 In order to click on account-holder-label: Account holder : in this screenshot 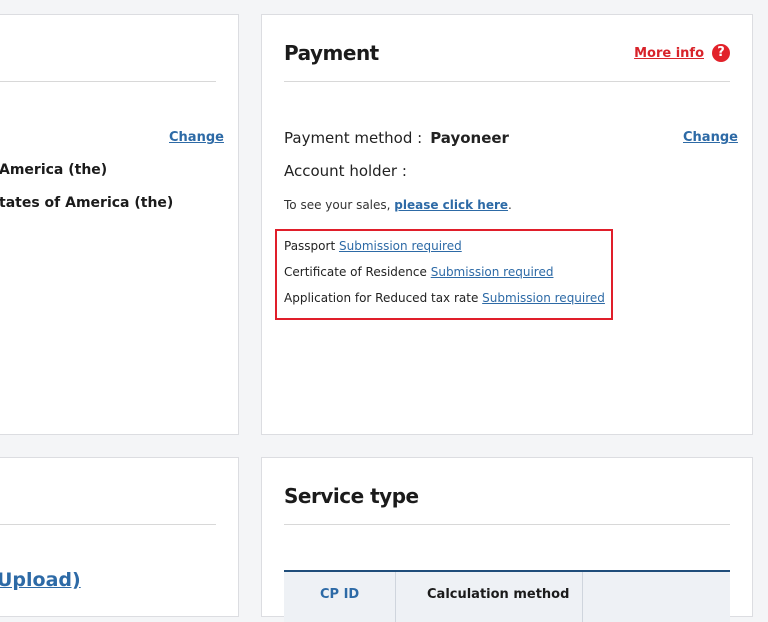, I will do `click(345, 171)`.